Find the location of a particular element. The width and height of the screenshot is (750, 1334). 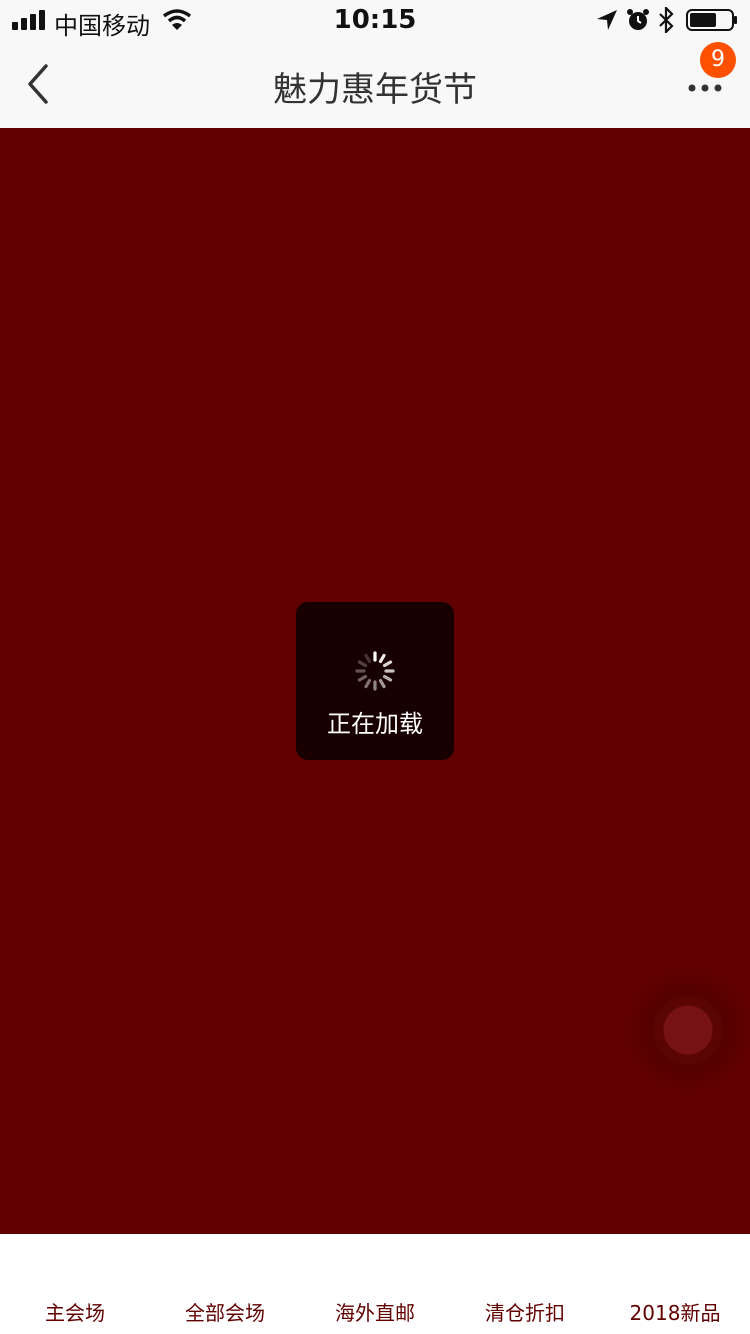

nav-bar: 魅力惠年货节 is located at coordinates (375, 84).